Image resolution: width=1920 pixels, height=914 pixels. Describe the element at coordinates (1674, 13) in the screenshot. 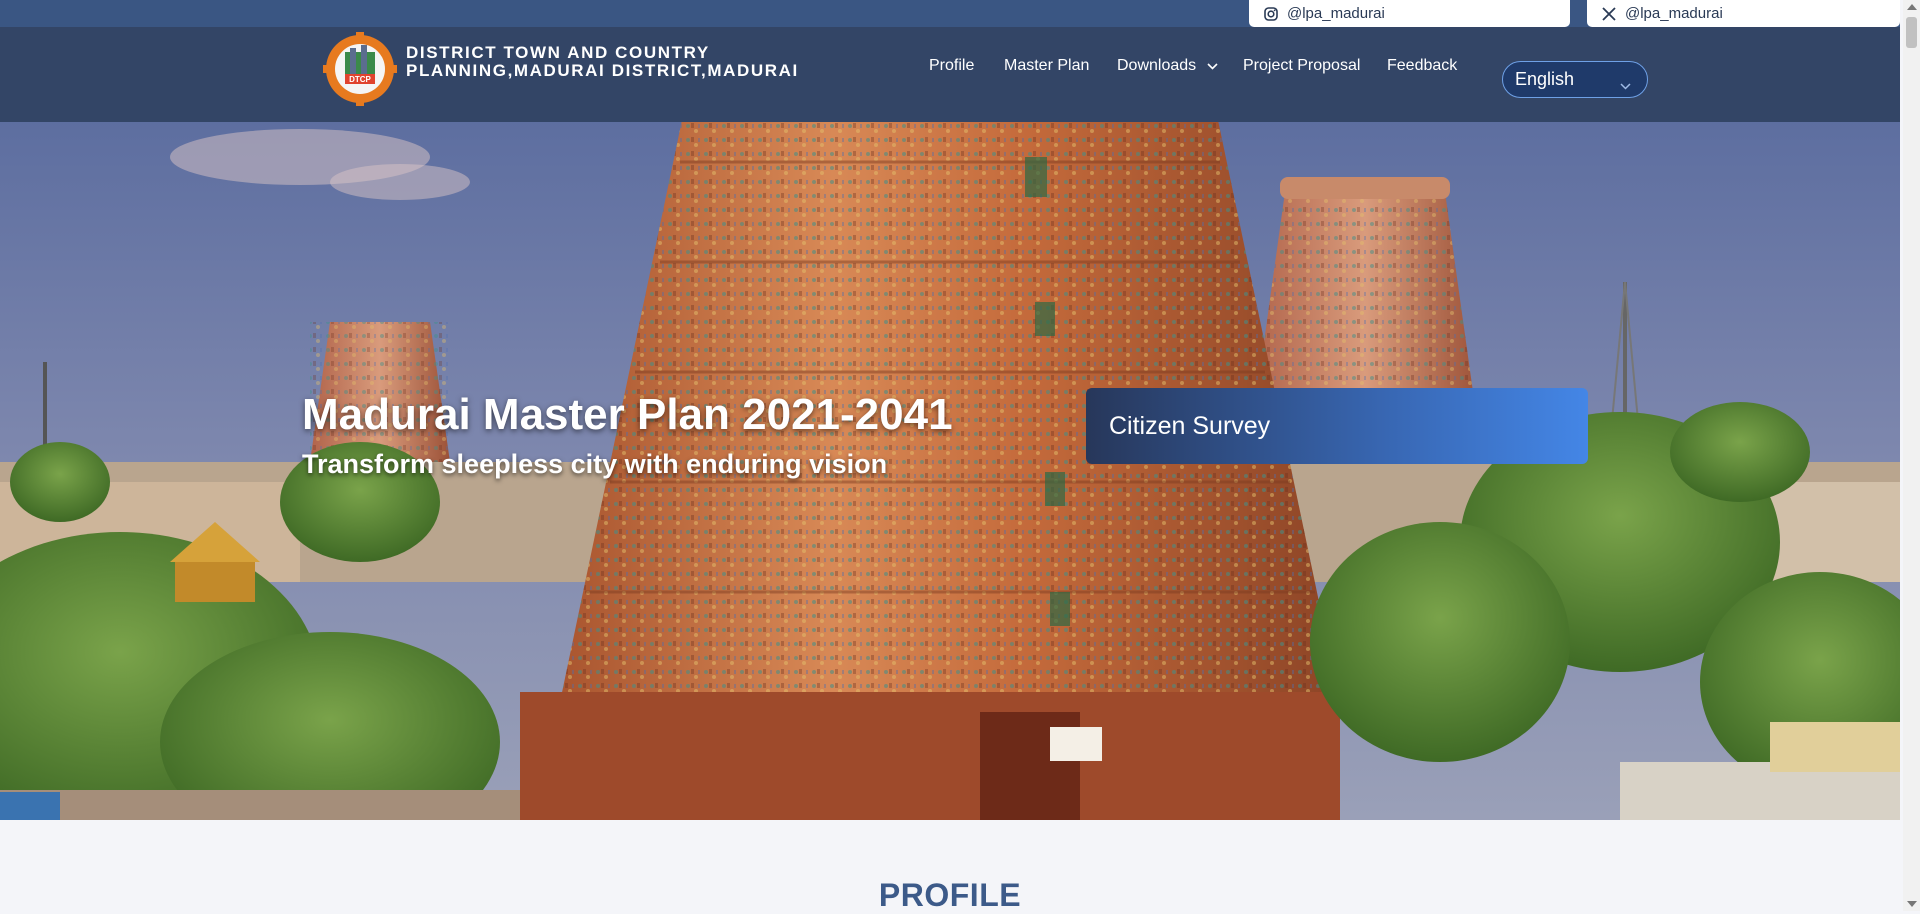

I see `x-handle: @lpa_madurai` at that location.